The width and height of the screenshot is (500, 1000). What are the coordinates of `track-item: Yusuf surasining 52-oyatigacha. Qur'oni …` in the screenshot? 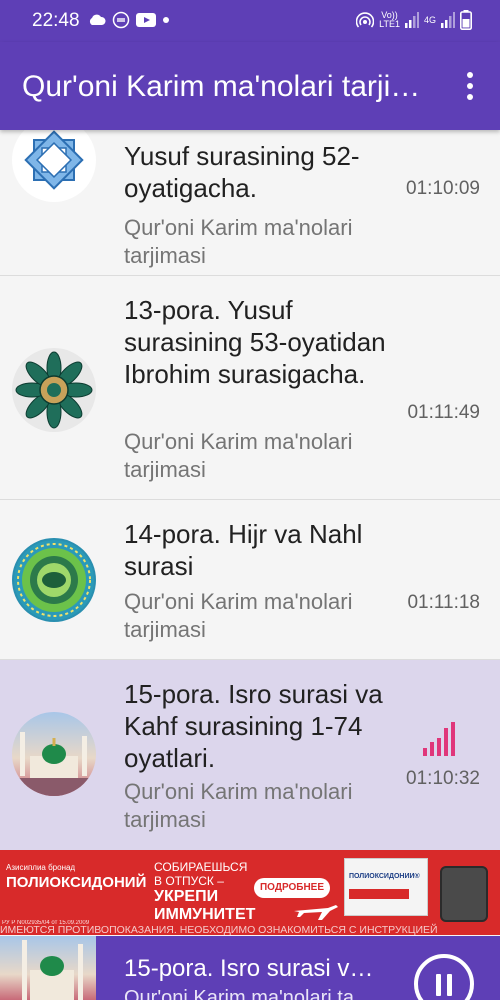 It's located at (250, 203).